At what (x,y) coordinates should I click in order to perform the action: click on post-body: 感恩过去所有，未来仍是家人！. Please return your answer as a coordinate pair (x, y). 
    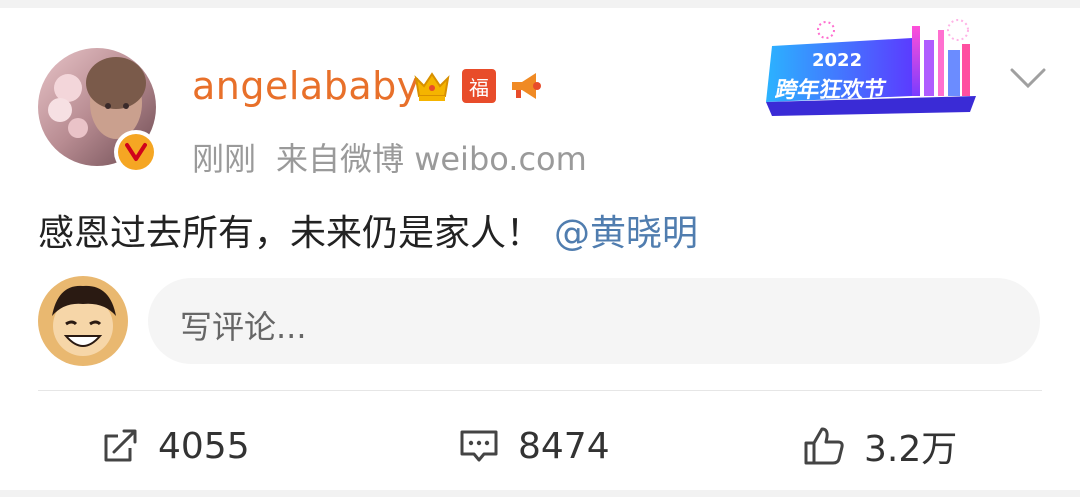
    Looking at the image, I should click on (290, 233).